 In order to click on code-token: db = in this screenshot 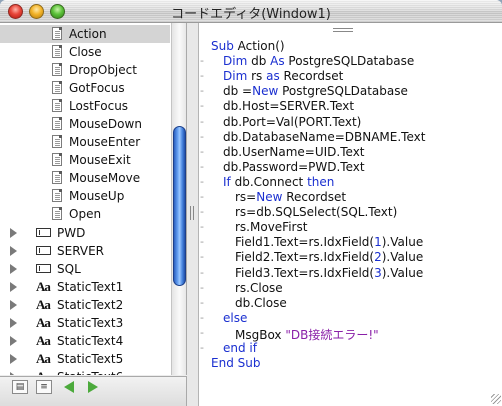, I will do `click(238, 91)`.